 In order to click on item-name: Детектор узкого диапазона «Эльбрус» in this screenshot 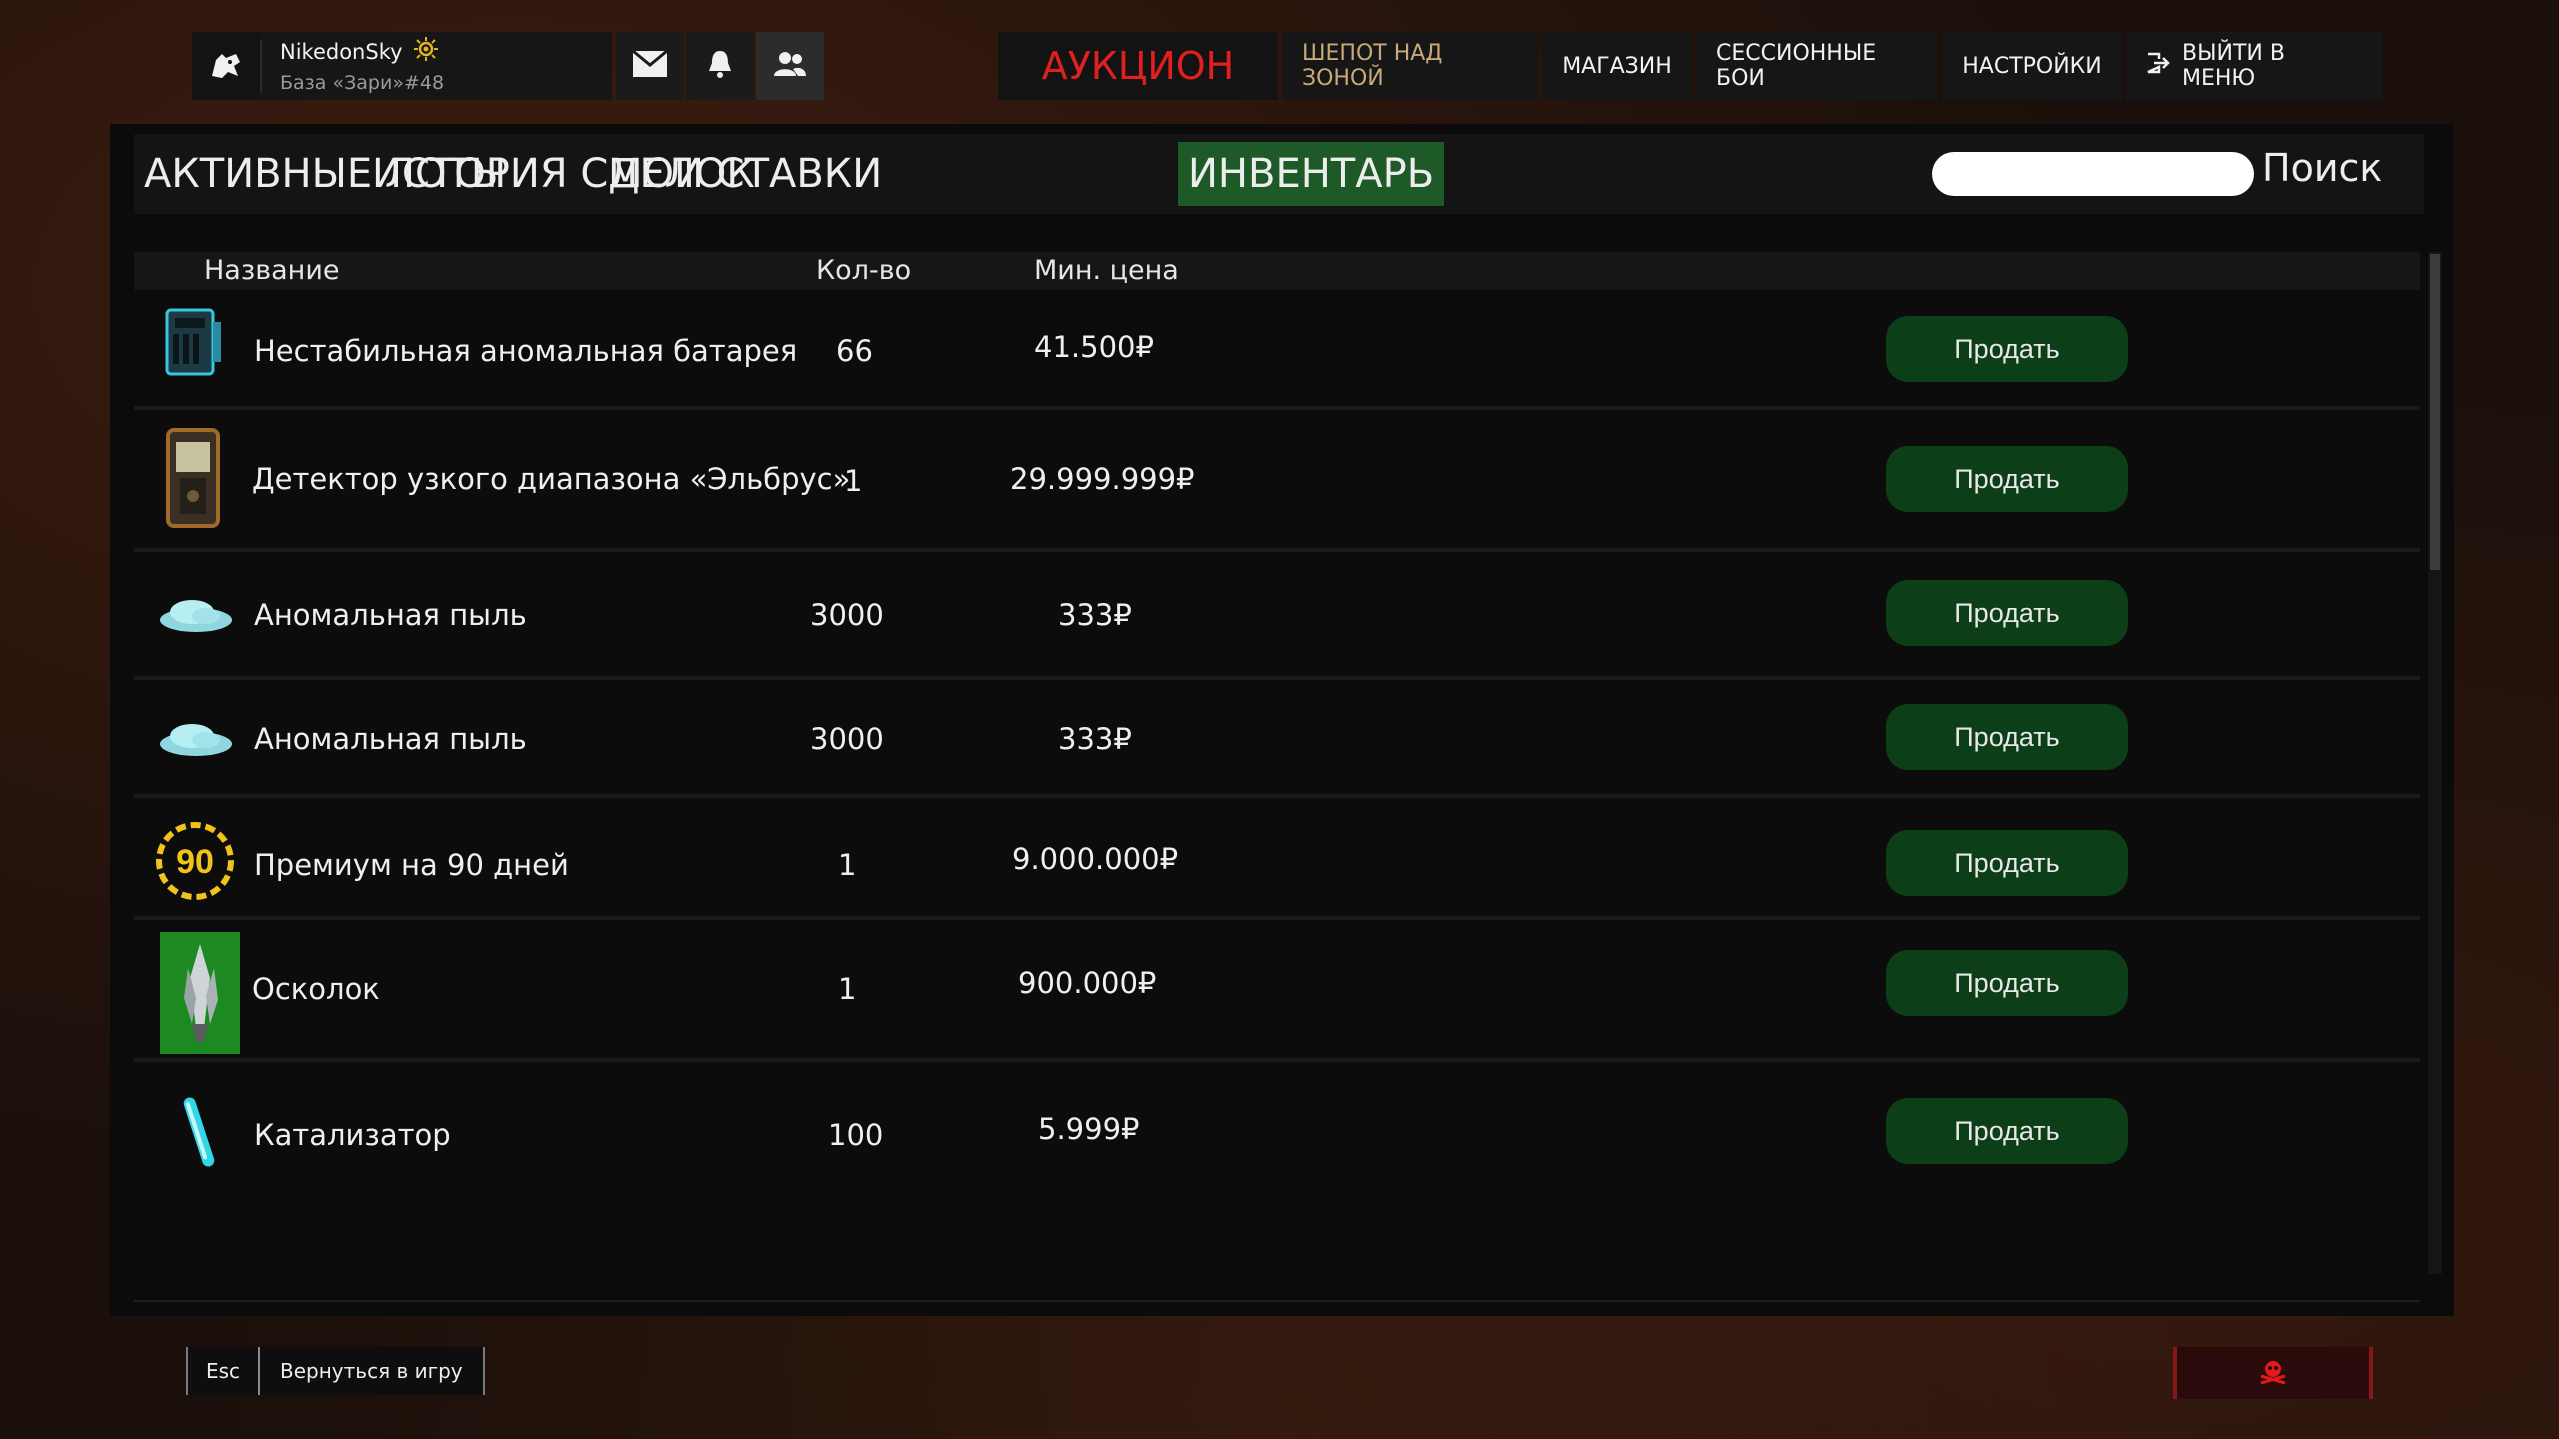, I will do `click(551, 479)`.